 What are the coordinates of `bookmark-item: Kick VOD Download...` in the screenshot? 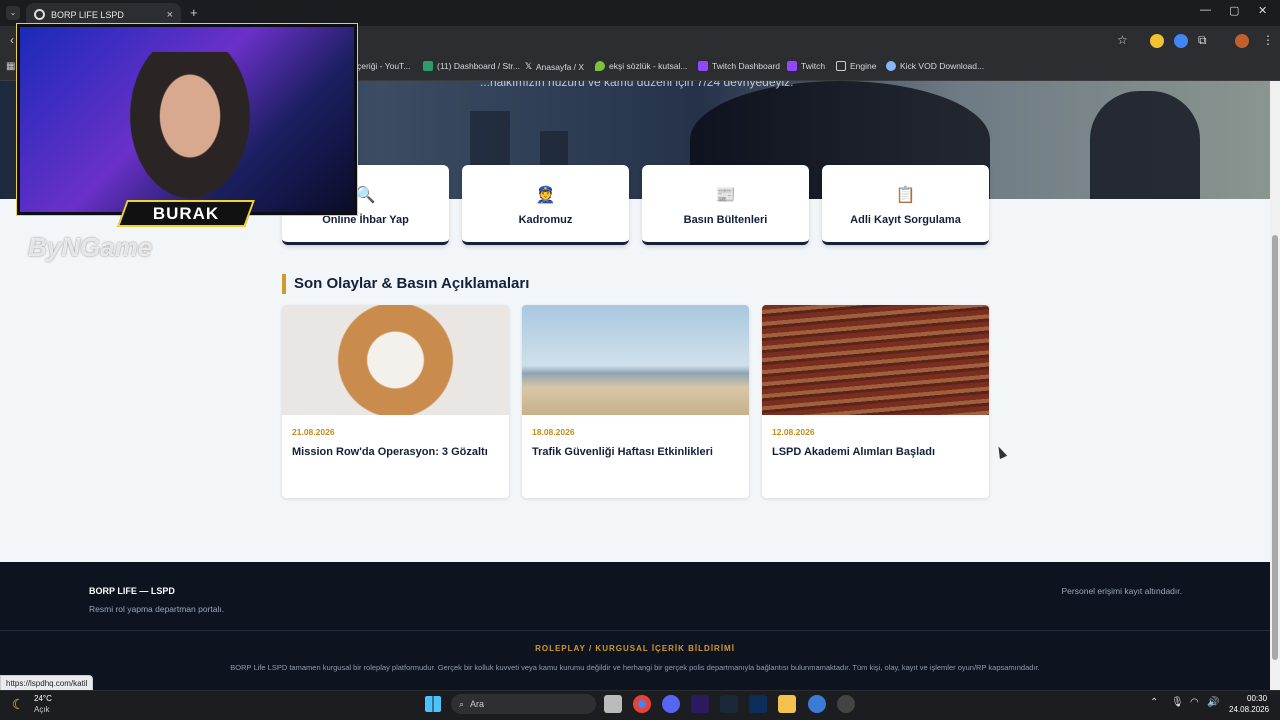 It's located at (935, 66).